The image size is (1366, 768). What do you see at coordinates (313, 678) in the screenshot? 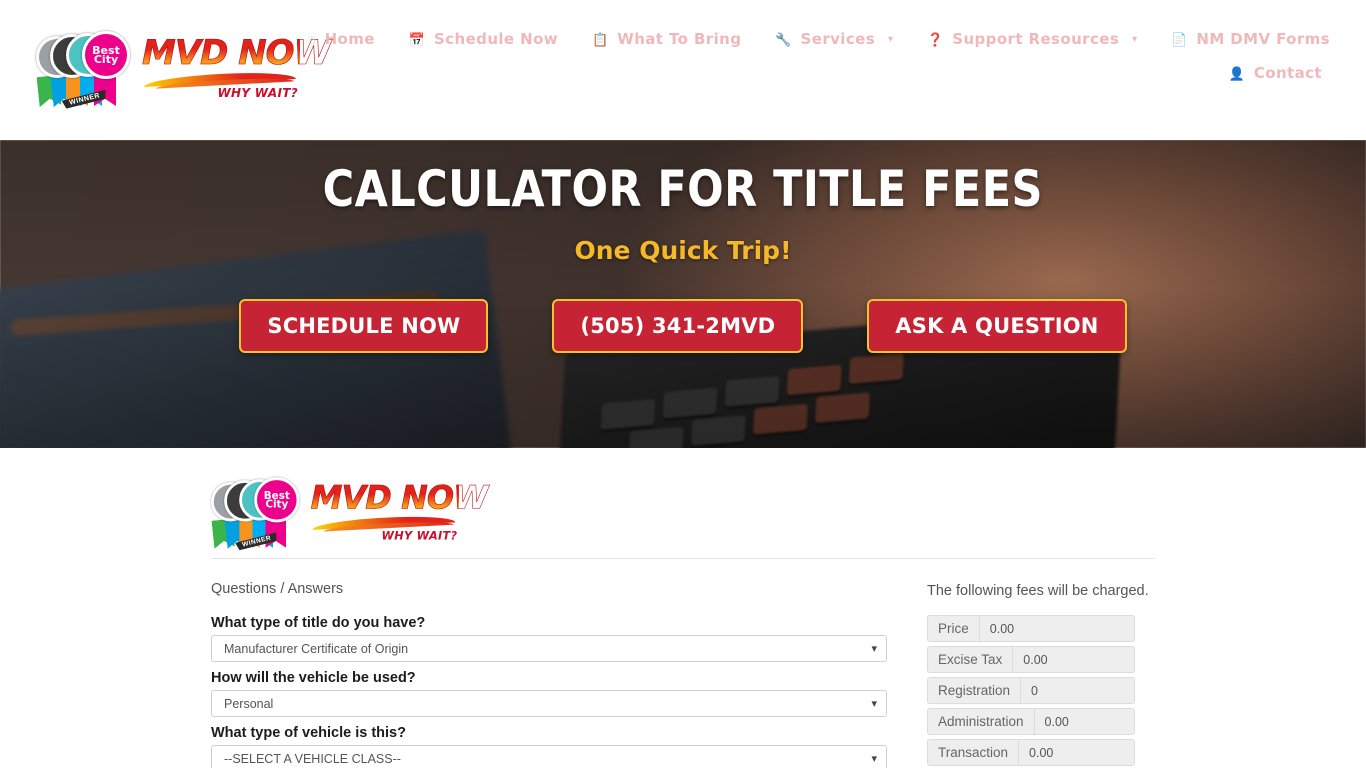
I see `label-vehicle-use: How will the vehicle be used?` at bounding box center [313, 678].